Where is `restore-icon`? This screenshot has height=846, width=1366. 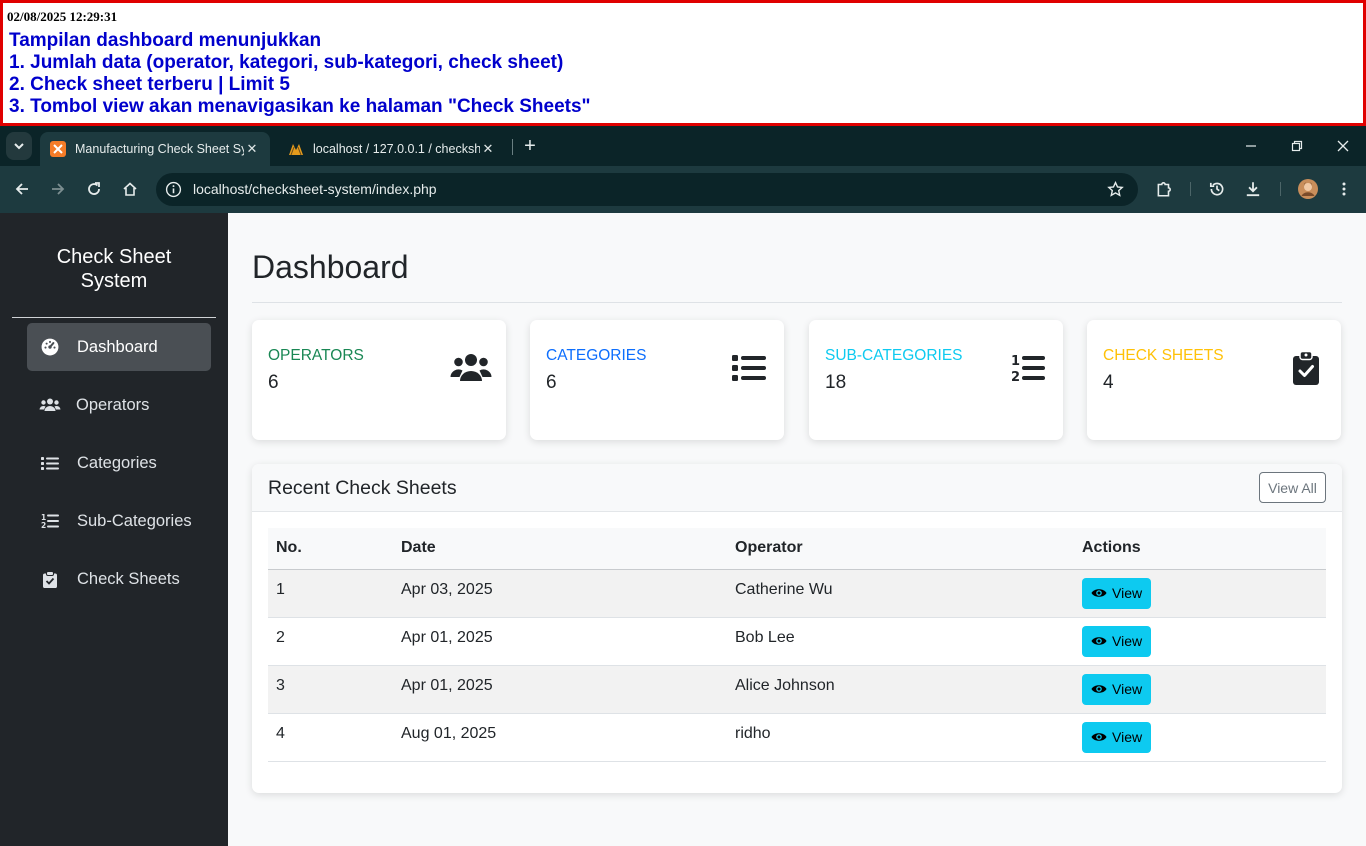
restore-icon is located at coordinates (1297, 146).